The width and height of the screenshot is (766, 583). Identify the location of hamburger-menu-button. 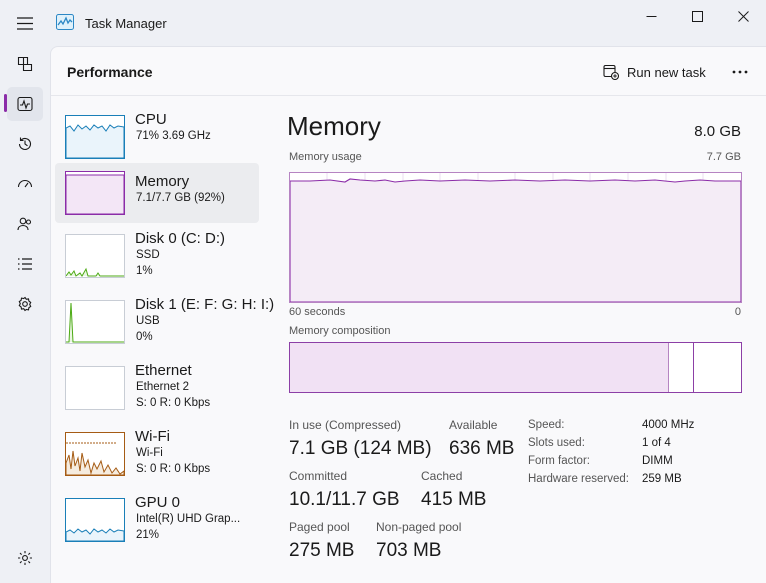
(25, 23).